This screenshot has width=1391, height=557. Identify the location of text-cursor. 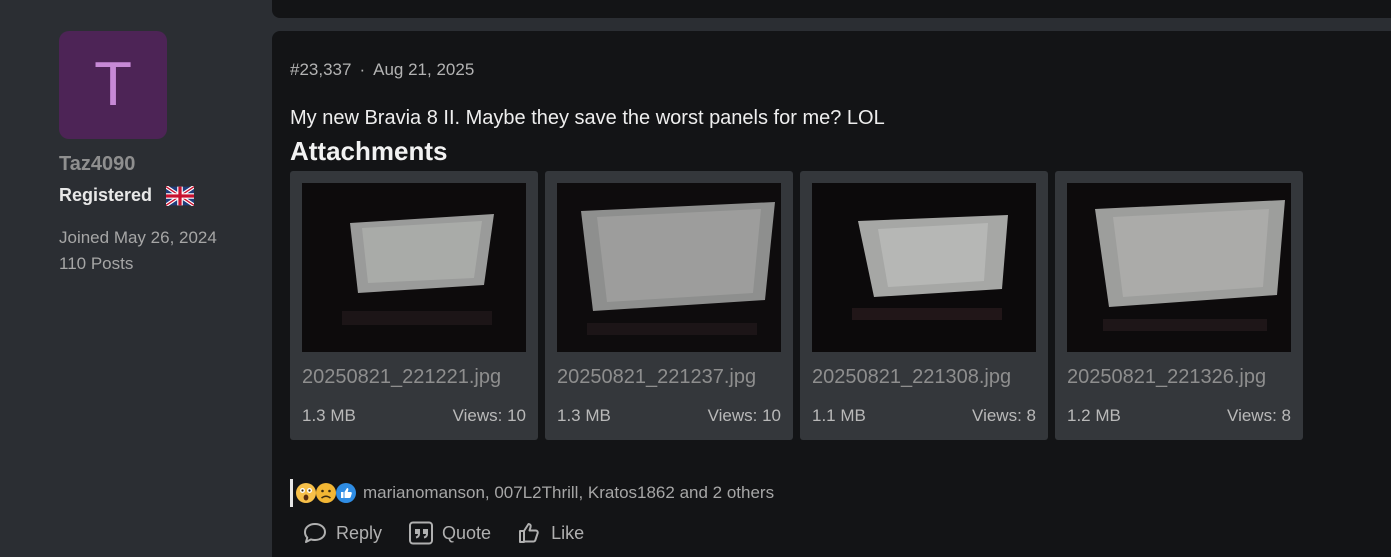
(291, 493).